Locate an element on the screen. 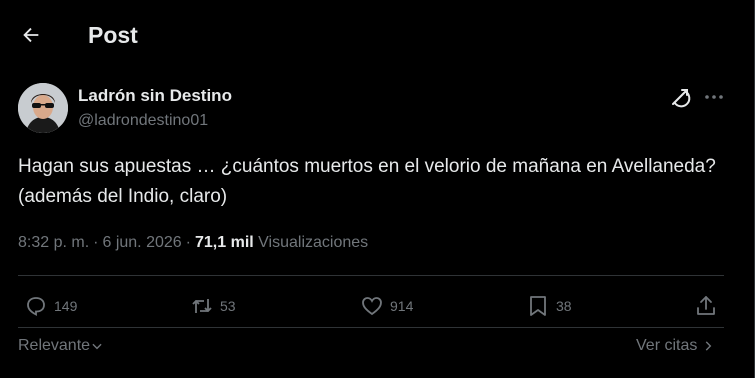 This screenshot has width=755, height=378. like-button: 914 is located at coordinates (386, 306).